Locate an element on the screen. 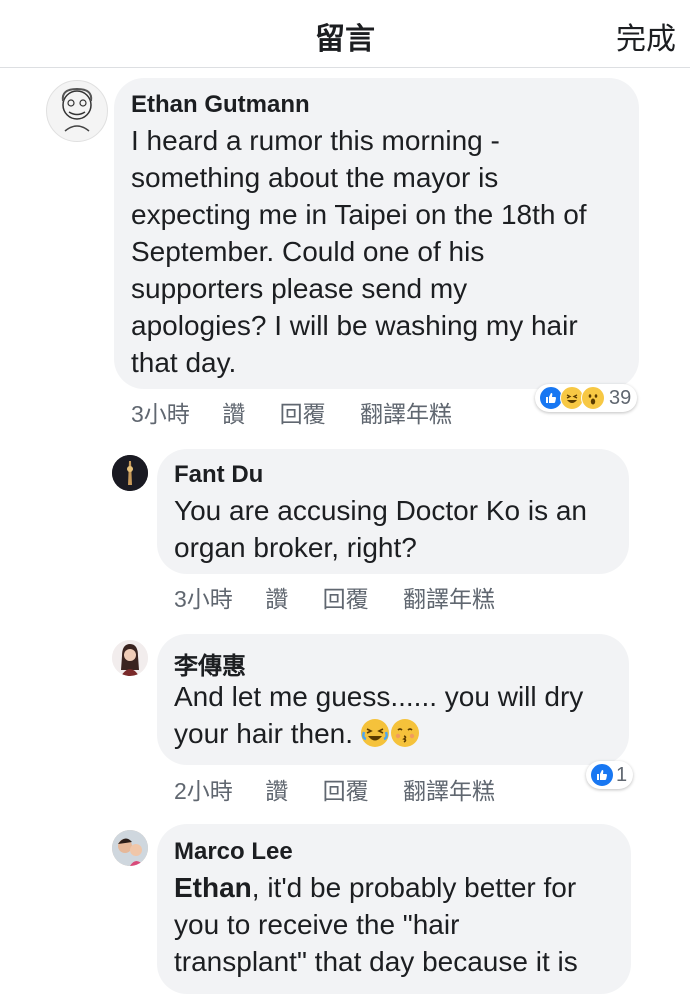 This screenshot has width=690, height=994. comment-line: I heard a rumor this morning - is located at coordinates (315, 140).